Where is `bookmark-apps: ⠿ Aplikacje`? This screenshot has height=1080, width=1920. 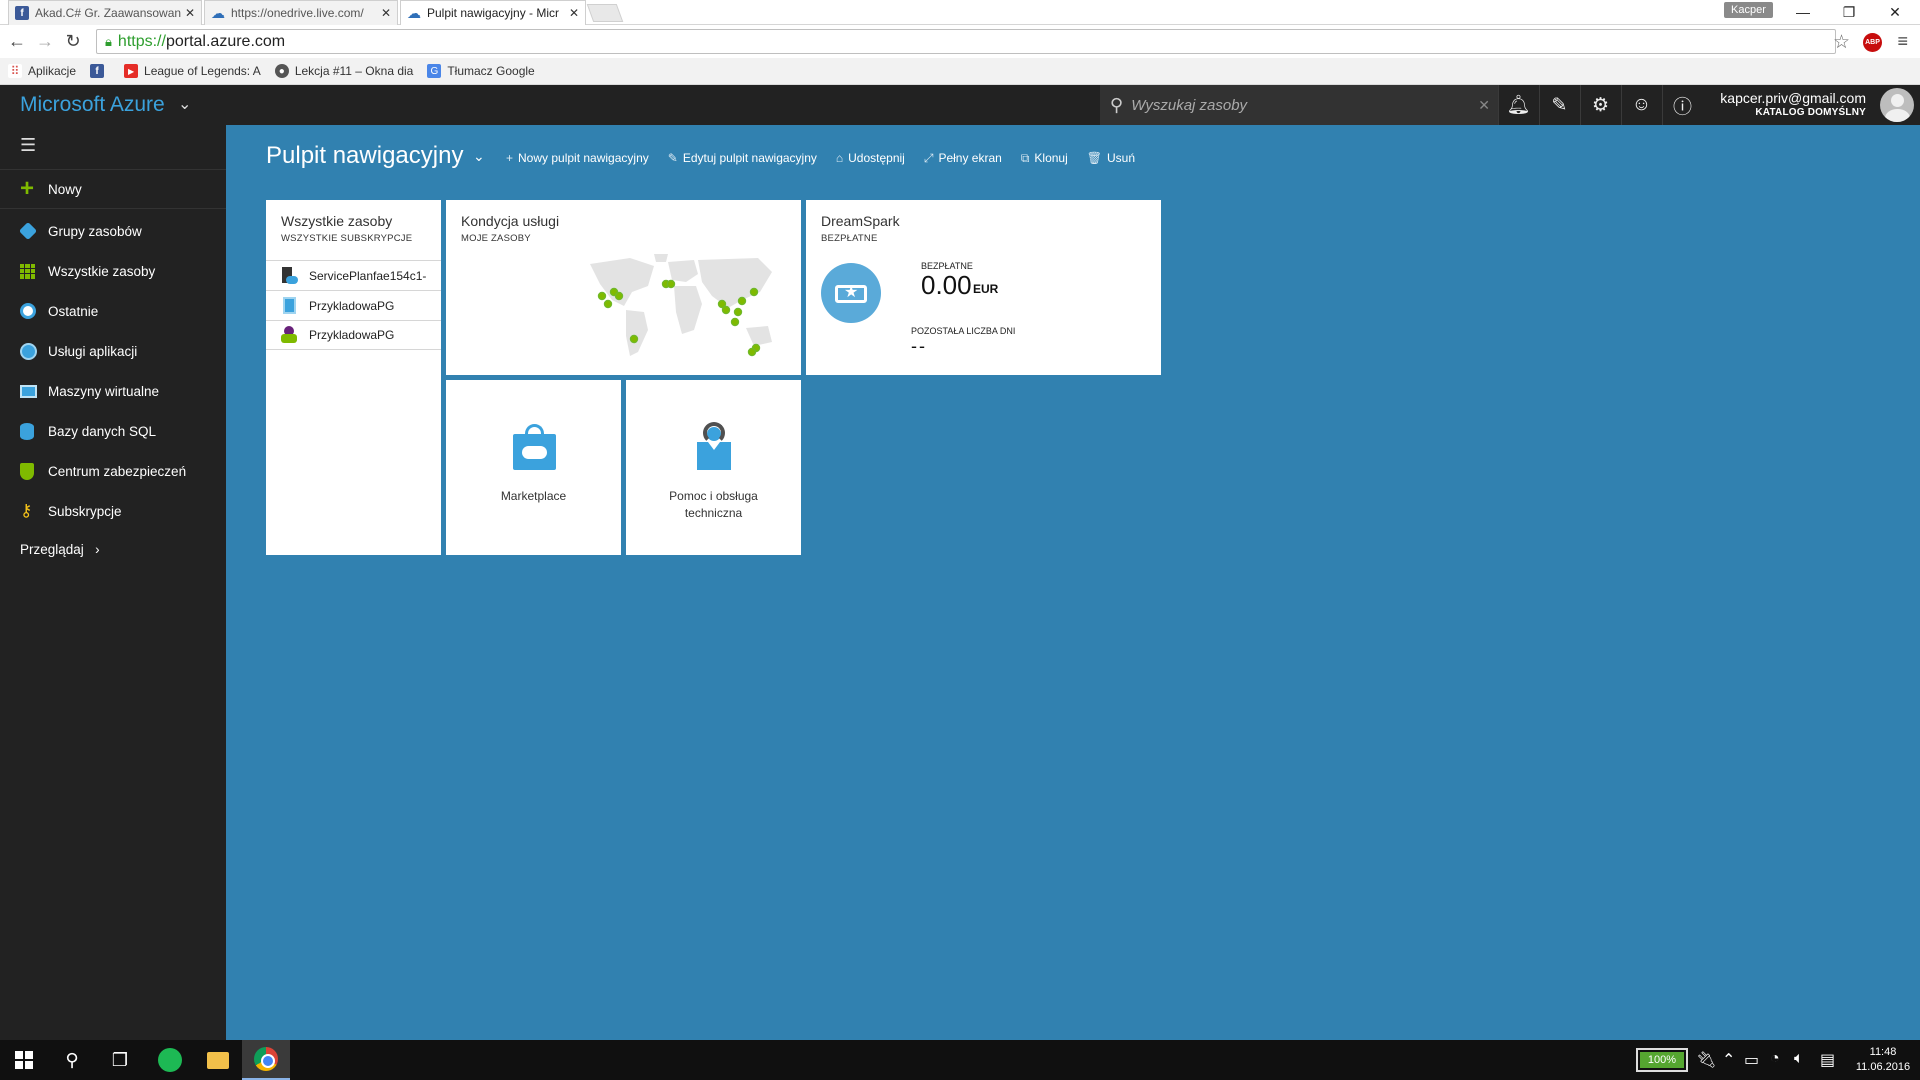
bookmark-apps: ⠿ Aplikacje is located at coordinates (42, 71).